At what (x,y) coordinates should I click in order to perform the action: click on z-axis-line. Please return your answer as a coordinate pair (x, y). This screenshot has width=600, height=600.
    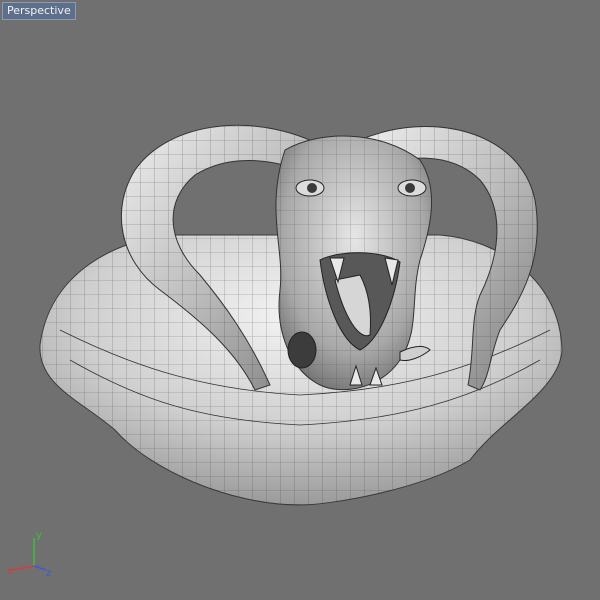
    Looking at the image, I should click on (40, 568).